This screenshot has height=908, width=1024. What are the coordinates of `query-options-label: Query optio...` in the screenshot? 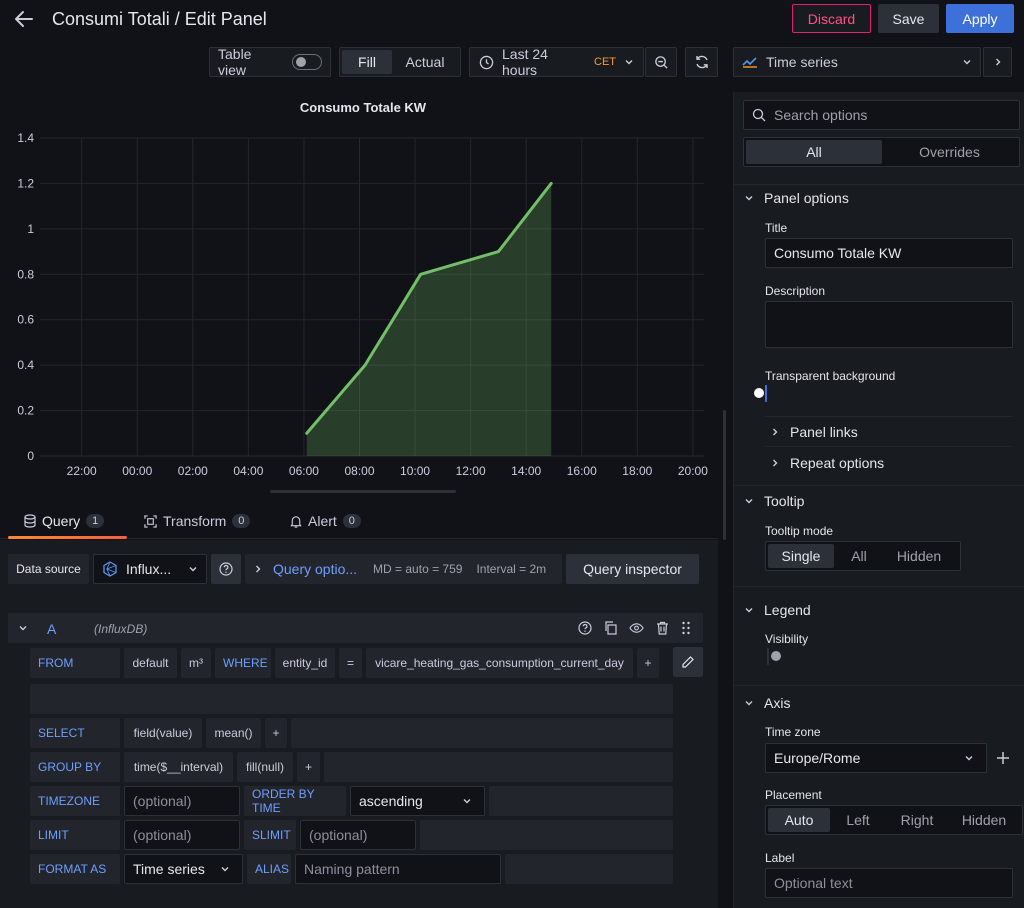 It's located at (315, 569).